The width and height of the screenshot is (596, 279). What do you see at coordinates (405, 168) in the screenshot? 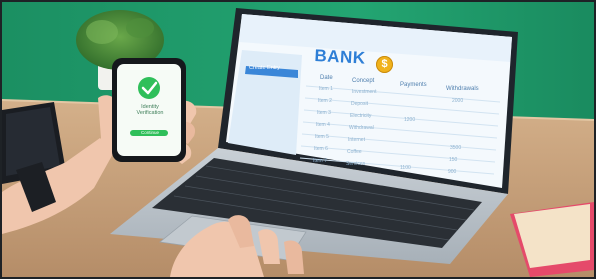
I see `footer-value: 1100` at bounding box center [405, 168].